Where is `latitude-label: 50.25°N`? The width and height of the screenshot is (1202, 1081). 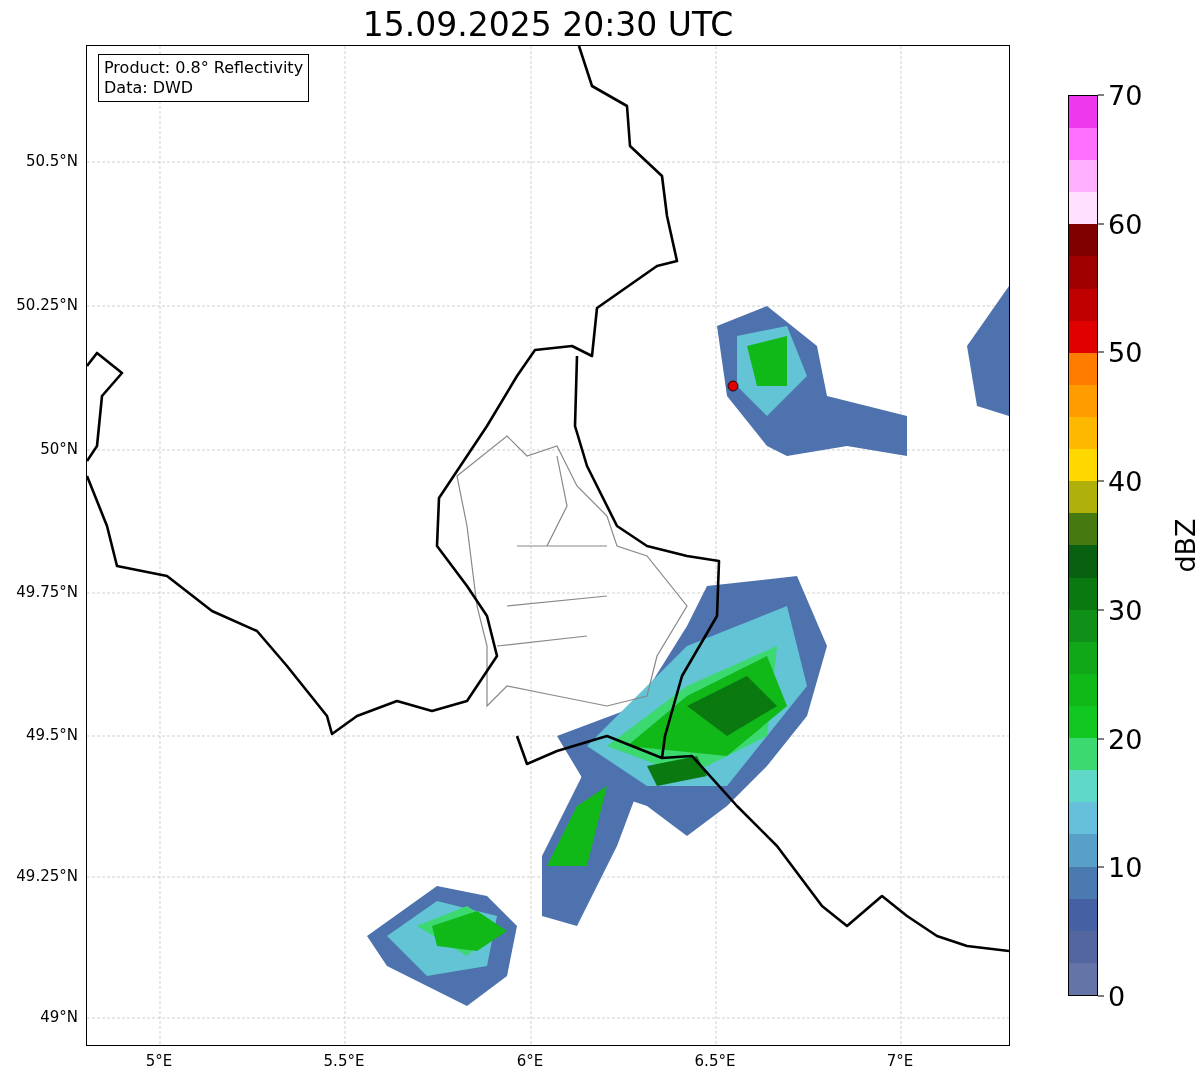
latitude-label: 50.25°N is located at coordinates (47, 305).